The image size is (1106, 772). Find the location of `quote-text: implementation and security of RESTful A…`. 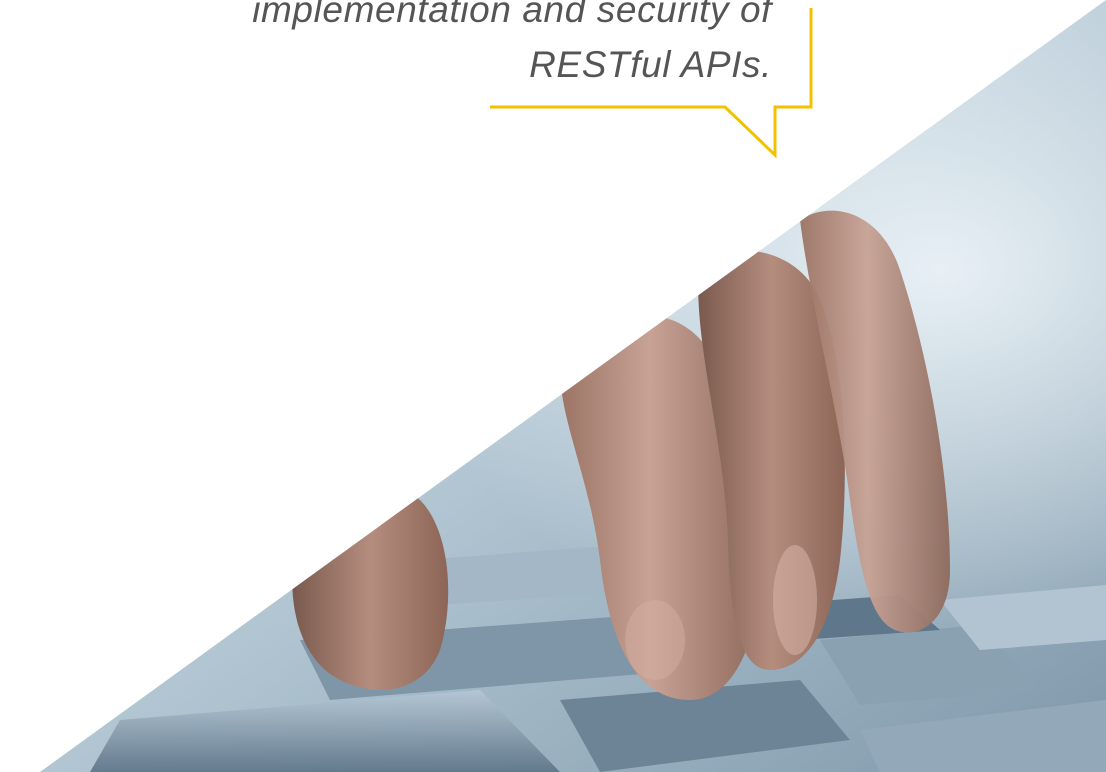

quote-text: implementation and security of RESTful A… is located at coordinates (492, 46).